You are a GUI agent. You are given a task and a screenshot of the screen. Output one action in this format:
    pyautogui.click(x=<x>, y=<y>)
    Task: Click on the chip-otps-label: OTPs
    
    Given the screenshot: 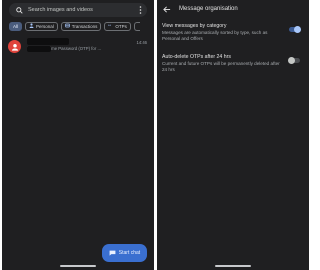 What is the action you would take?
    pyautogui.click(x=121, y=26)
    